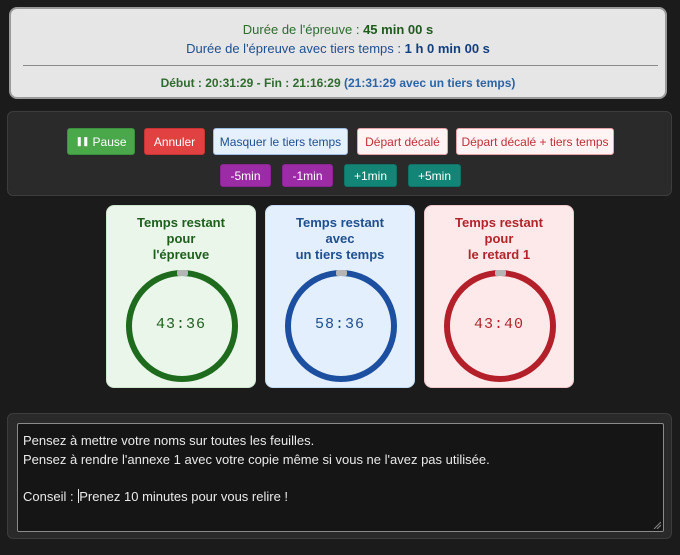 Image resolution: width=680 pixels, height=555 pixels. I want to click on resize-handle-icon, so click(657, 525).